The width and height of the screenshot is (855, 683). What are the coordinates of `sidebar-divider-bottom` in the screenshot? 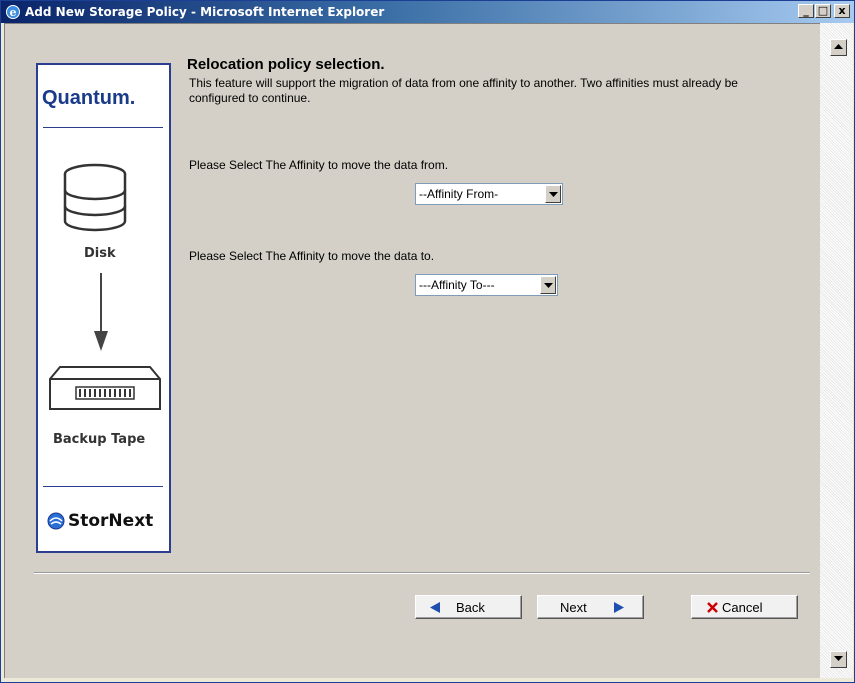 It's located at (103, 486).